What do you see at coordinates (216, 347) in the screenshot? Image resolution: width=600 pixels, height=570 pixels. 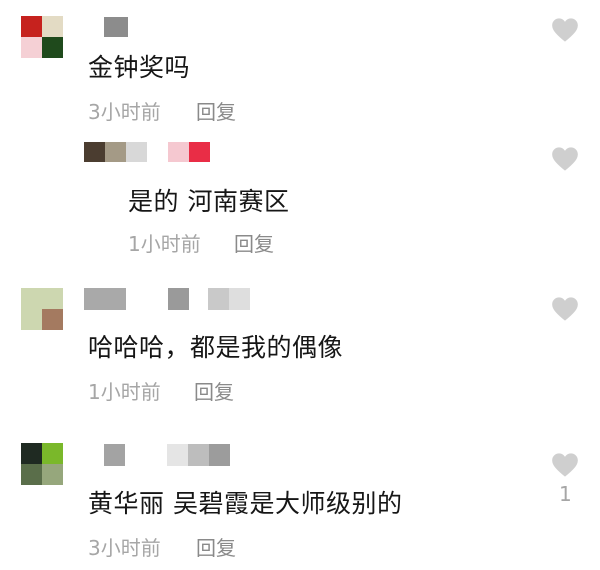 I see `comment-text: 哈哈哈，都是我的偶像` at bounding box center [216, 347].